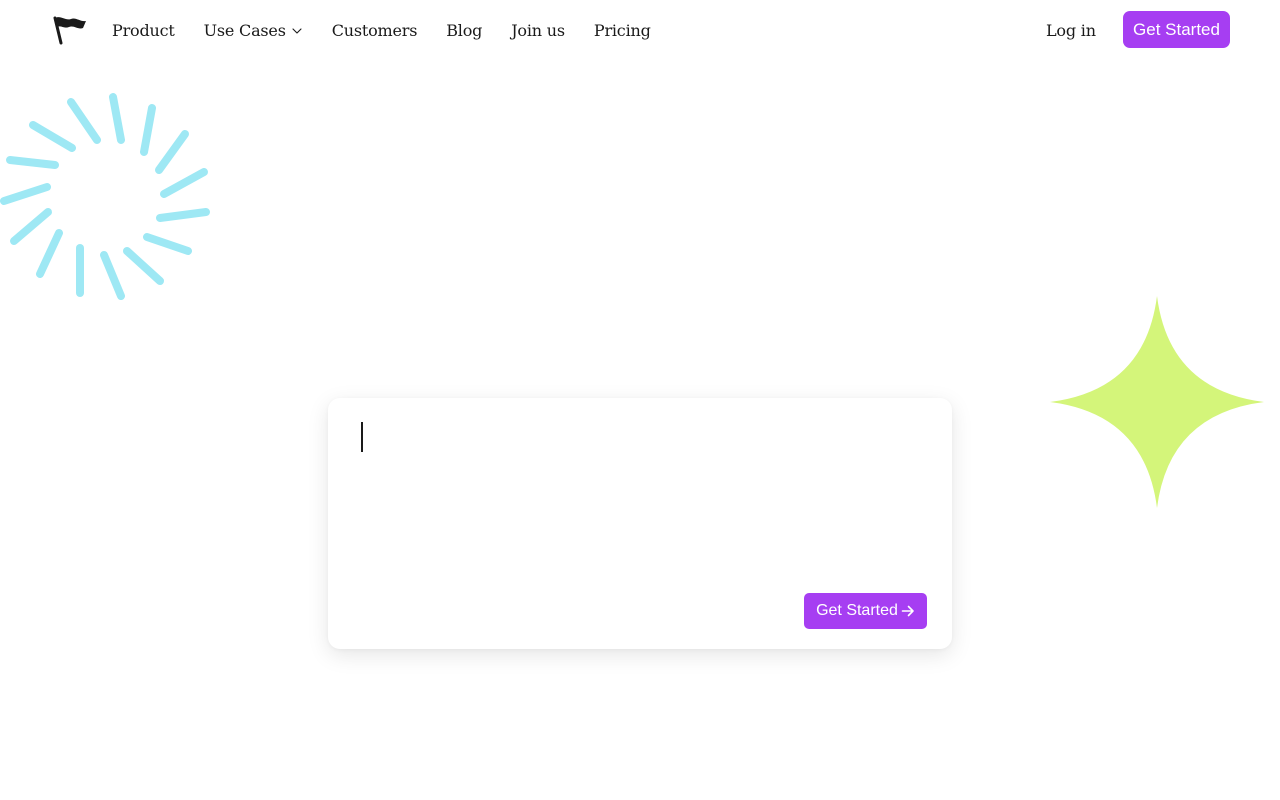 This screenshot has width=1280, height=800. I want to click on nav-use-cases: Use Cases, so click(253, 30).